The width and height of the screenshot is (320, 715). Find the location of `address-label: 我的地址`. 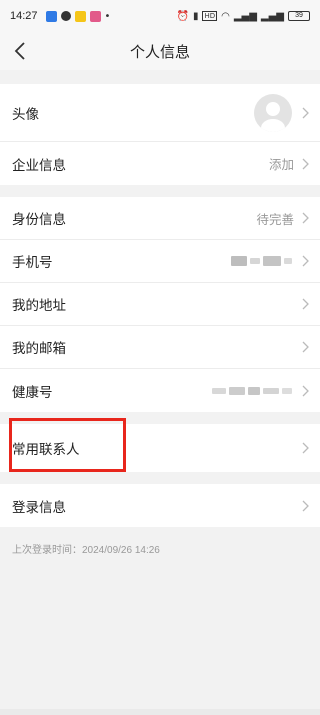

address-label: 我的地址 is located at coordinates (39, 306).